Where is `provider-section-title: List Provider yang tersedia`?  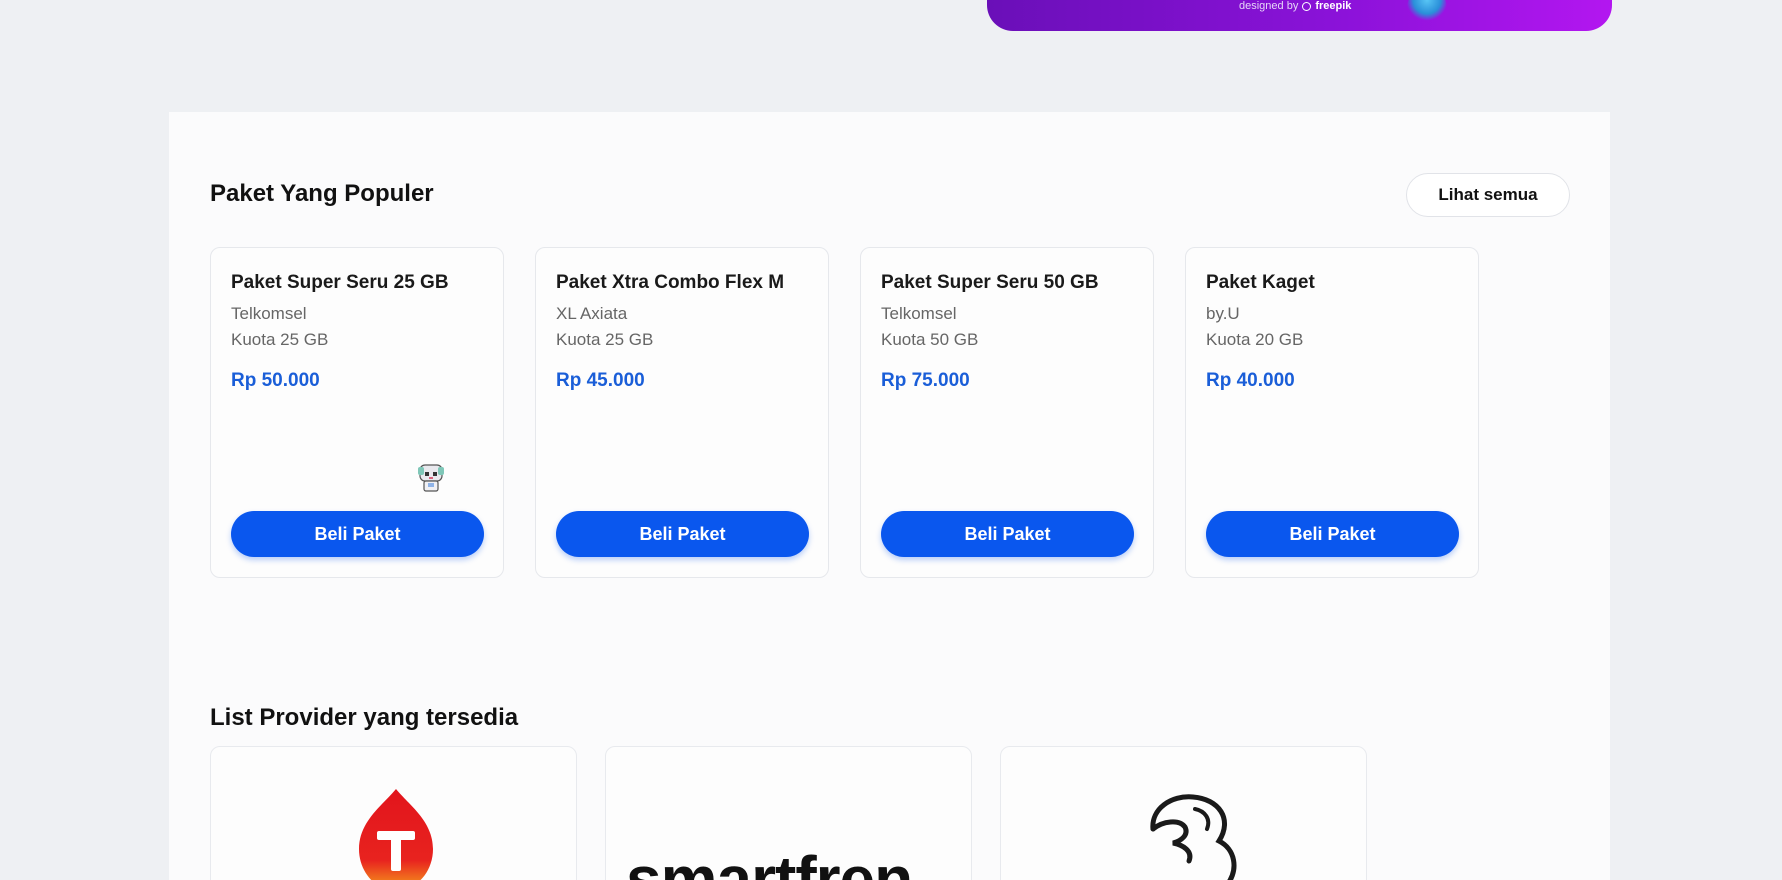
provider-section-title: List Provider yang tersedia is located at coordinates (364, 717).